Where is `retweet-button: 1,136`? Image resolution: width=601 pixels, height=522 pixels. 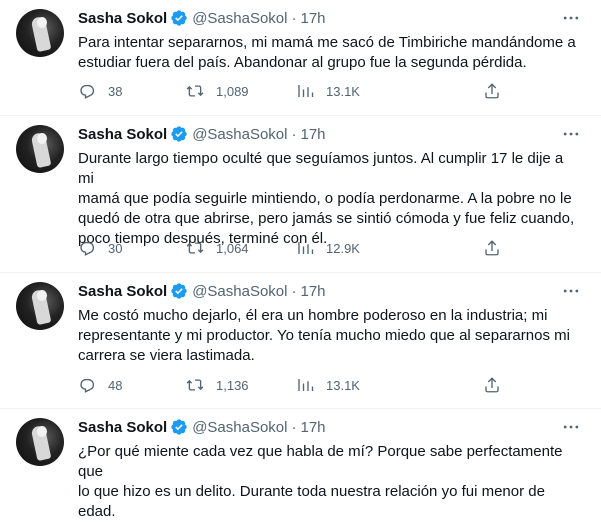 retweet-button: 1,136 is located at coordinates (217, 385).